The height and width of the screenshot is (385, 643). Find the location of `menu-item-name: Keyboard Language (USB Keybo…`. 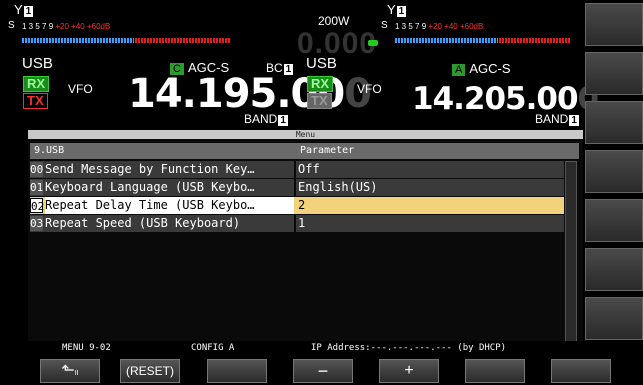

menu-item-name: Keyboard Language (USB Keybo… is located at coordinates (150, 187).